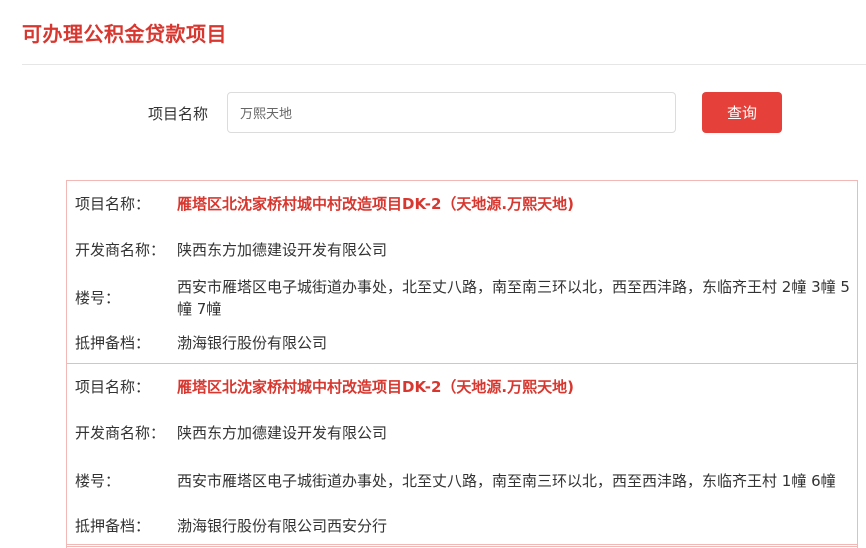  What do you see at coordinates (462, 526) in the screenshot?
I see `mortgage-row: 抵押备档： 渤海银行股份有限公司西安分行` at bounding box center [462, 526].